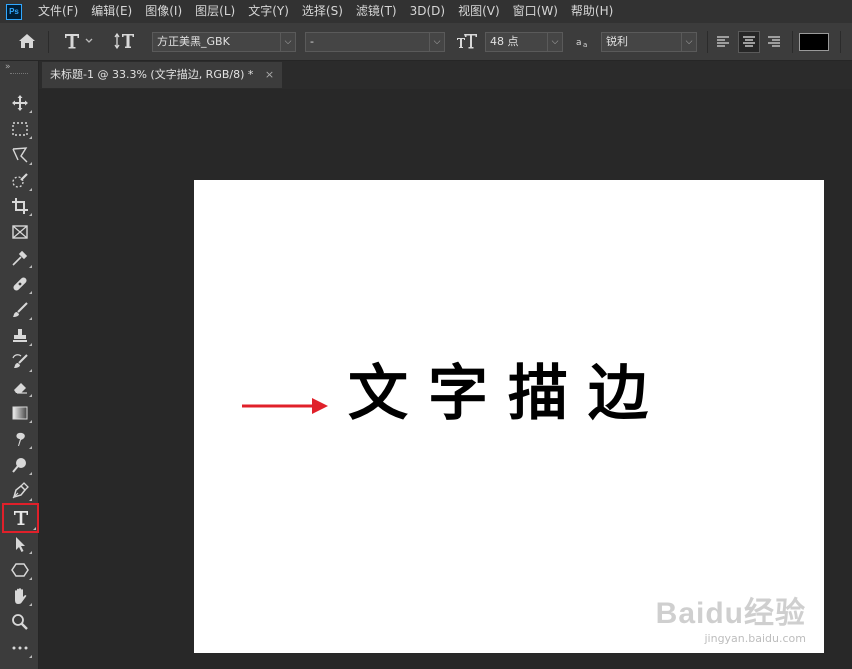 This screenshot has width=852, height=669. Describe the element at coordinates (8, 67) in the screenshot. I see `collapse-panel-icon: »` at that location.